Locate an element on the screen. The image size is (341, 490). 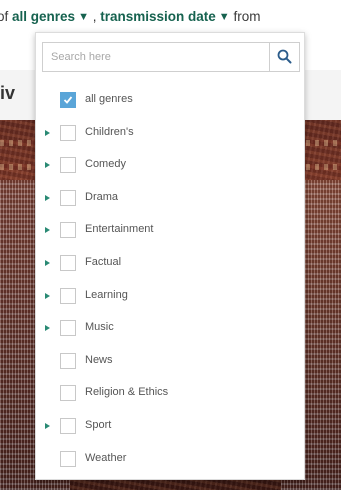
genre-item-label: Comedy is located at coordinates (105, 164).